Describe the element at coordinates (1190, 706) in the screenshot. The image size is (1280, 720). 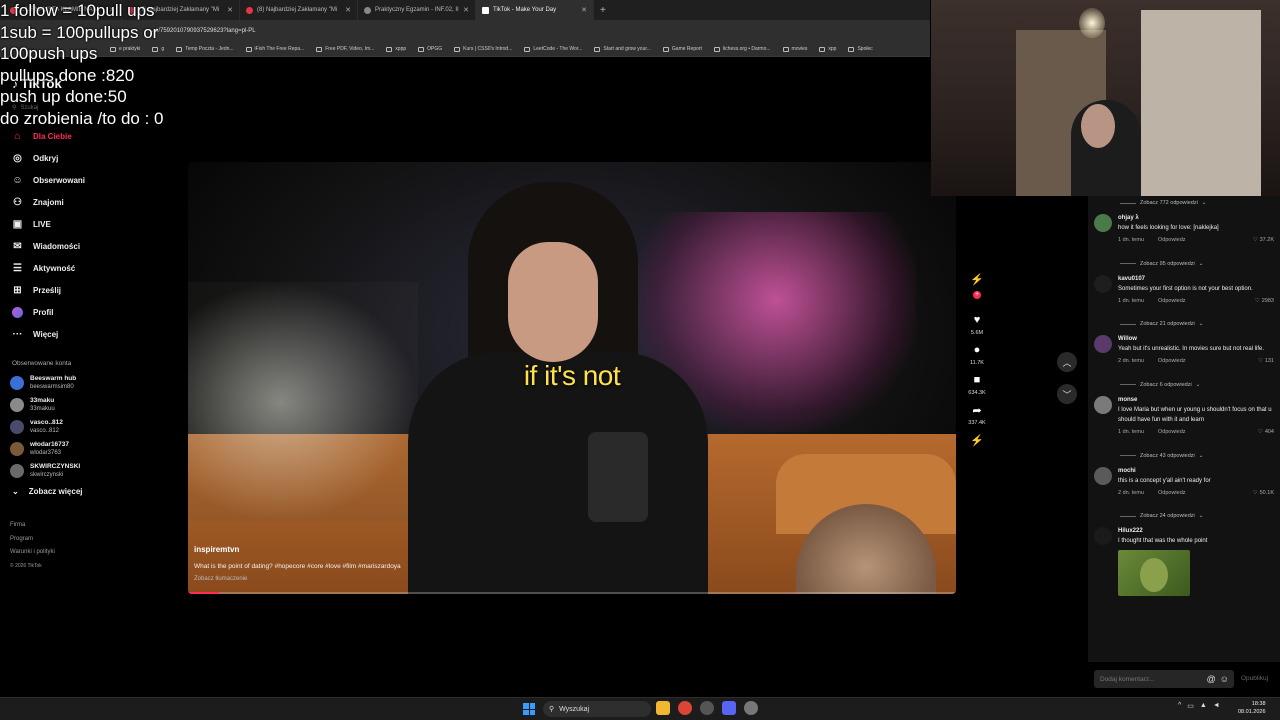
I see `battery-icon: ▭` at that location.